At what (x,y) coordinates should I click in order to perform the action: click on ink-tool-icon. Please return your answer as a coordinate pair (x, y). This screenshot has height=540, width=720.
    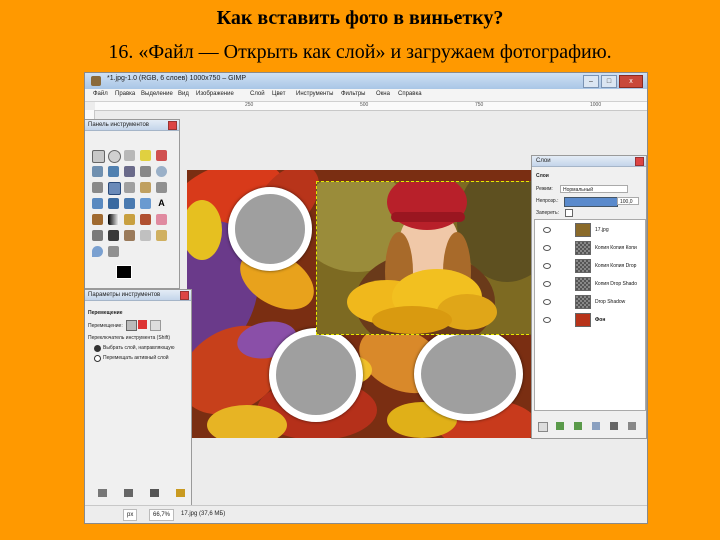
    Looking at the image, I should click on (113, 235).